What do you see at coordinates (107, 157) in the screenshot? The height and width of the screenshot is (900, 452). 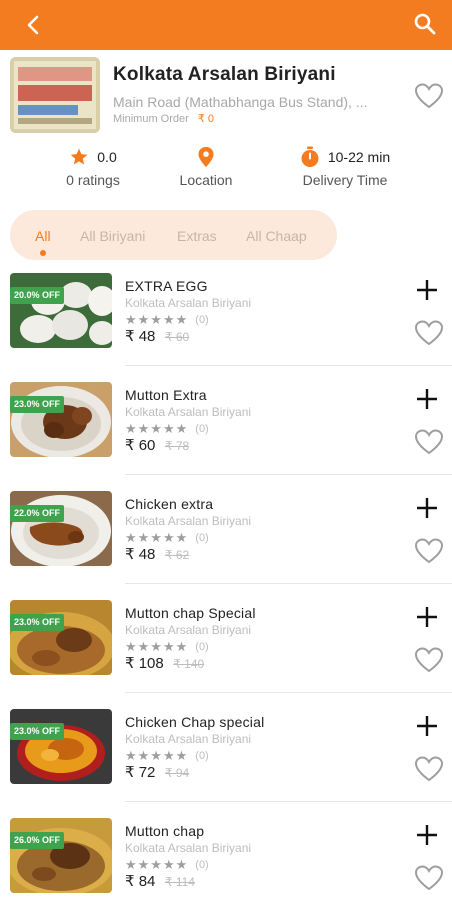 I see `rating-value: 0.0` at bounding box center [107, 157].